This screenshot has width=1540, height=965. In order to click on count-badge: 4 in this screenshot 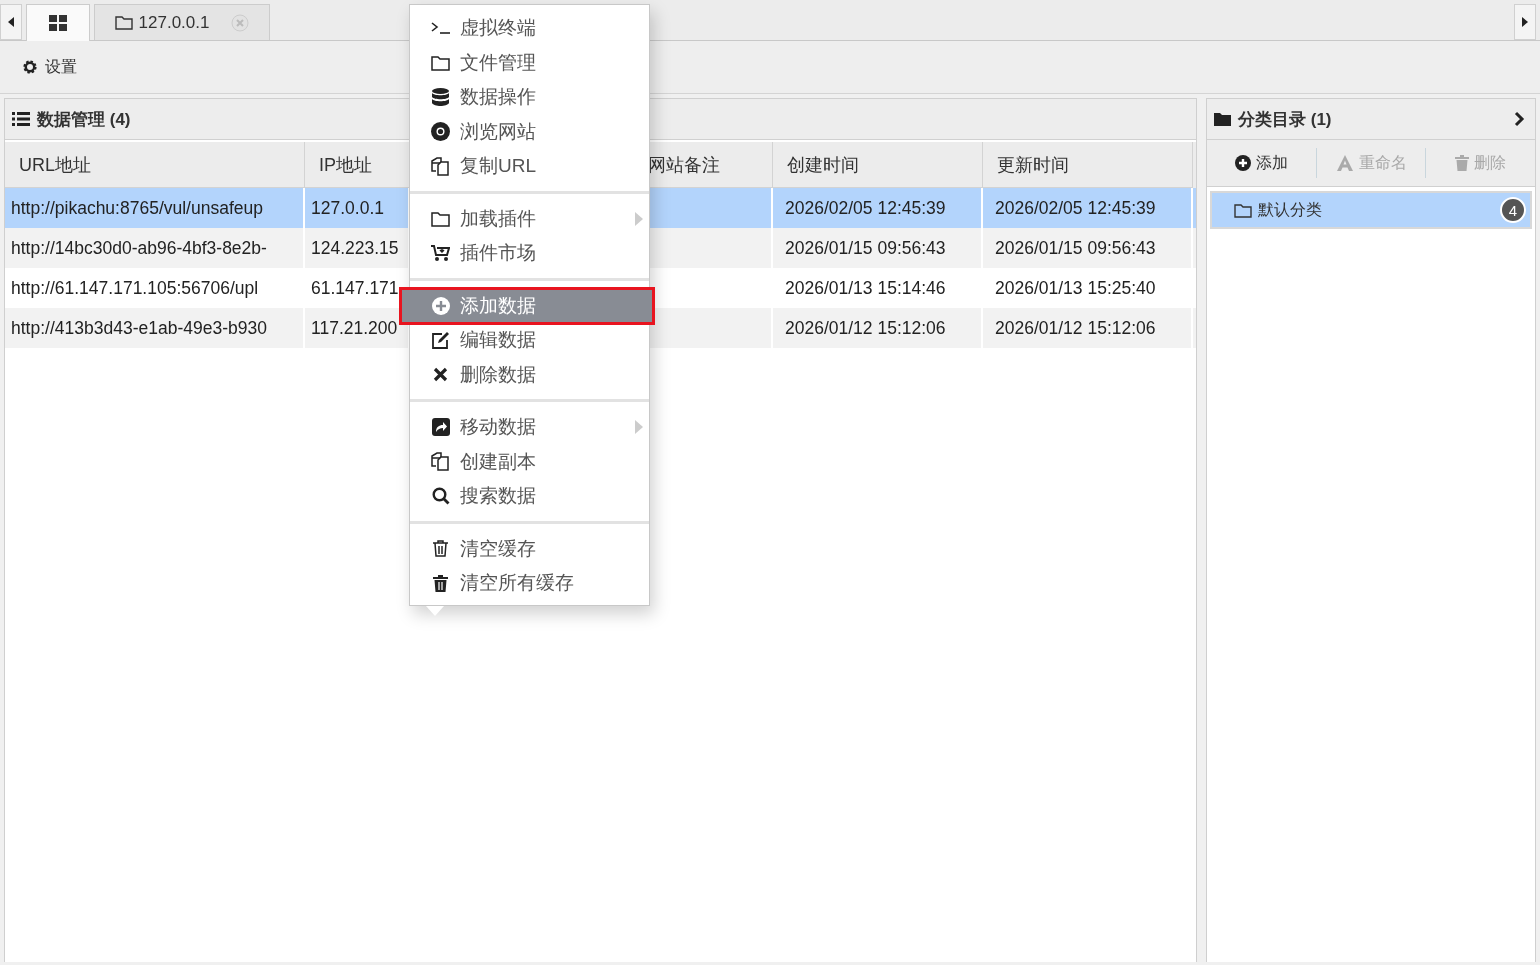, I will do `click(1513, 210)`.